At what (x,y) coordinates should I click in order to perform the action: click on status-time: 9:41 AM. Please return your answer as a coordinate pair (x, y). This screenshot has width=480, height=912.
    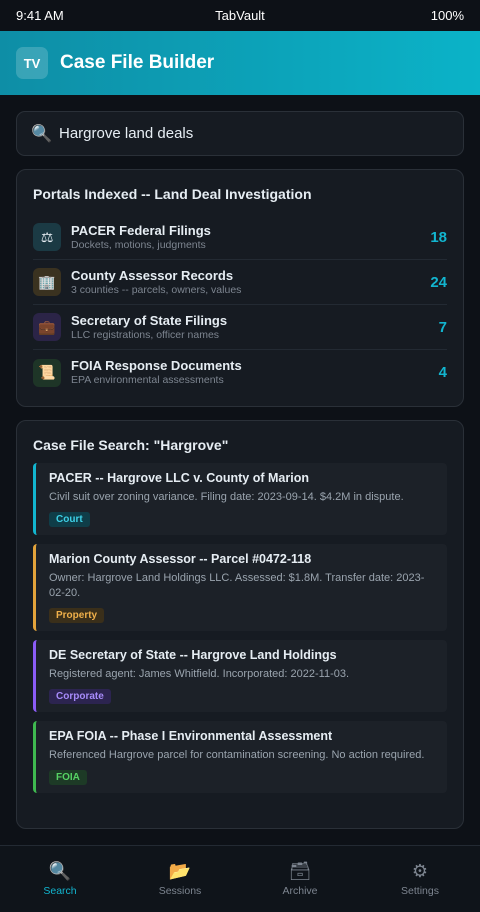
    Looking at the image, I should click on (40, 15).